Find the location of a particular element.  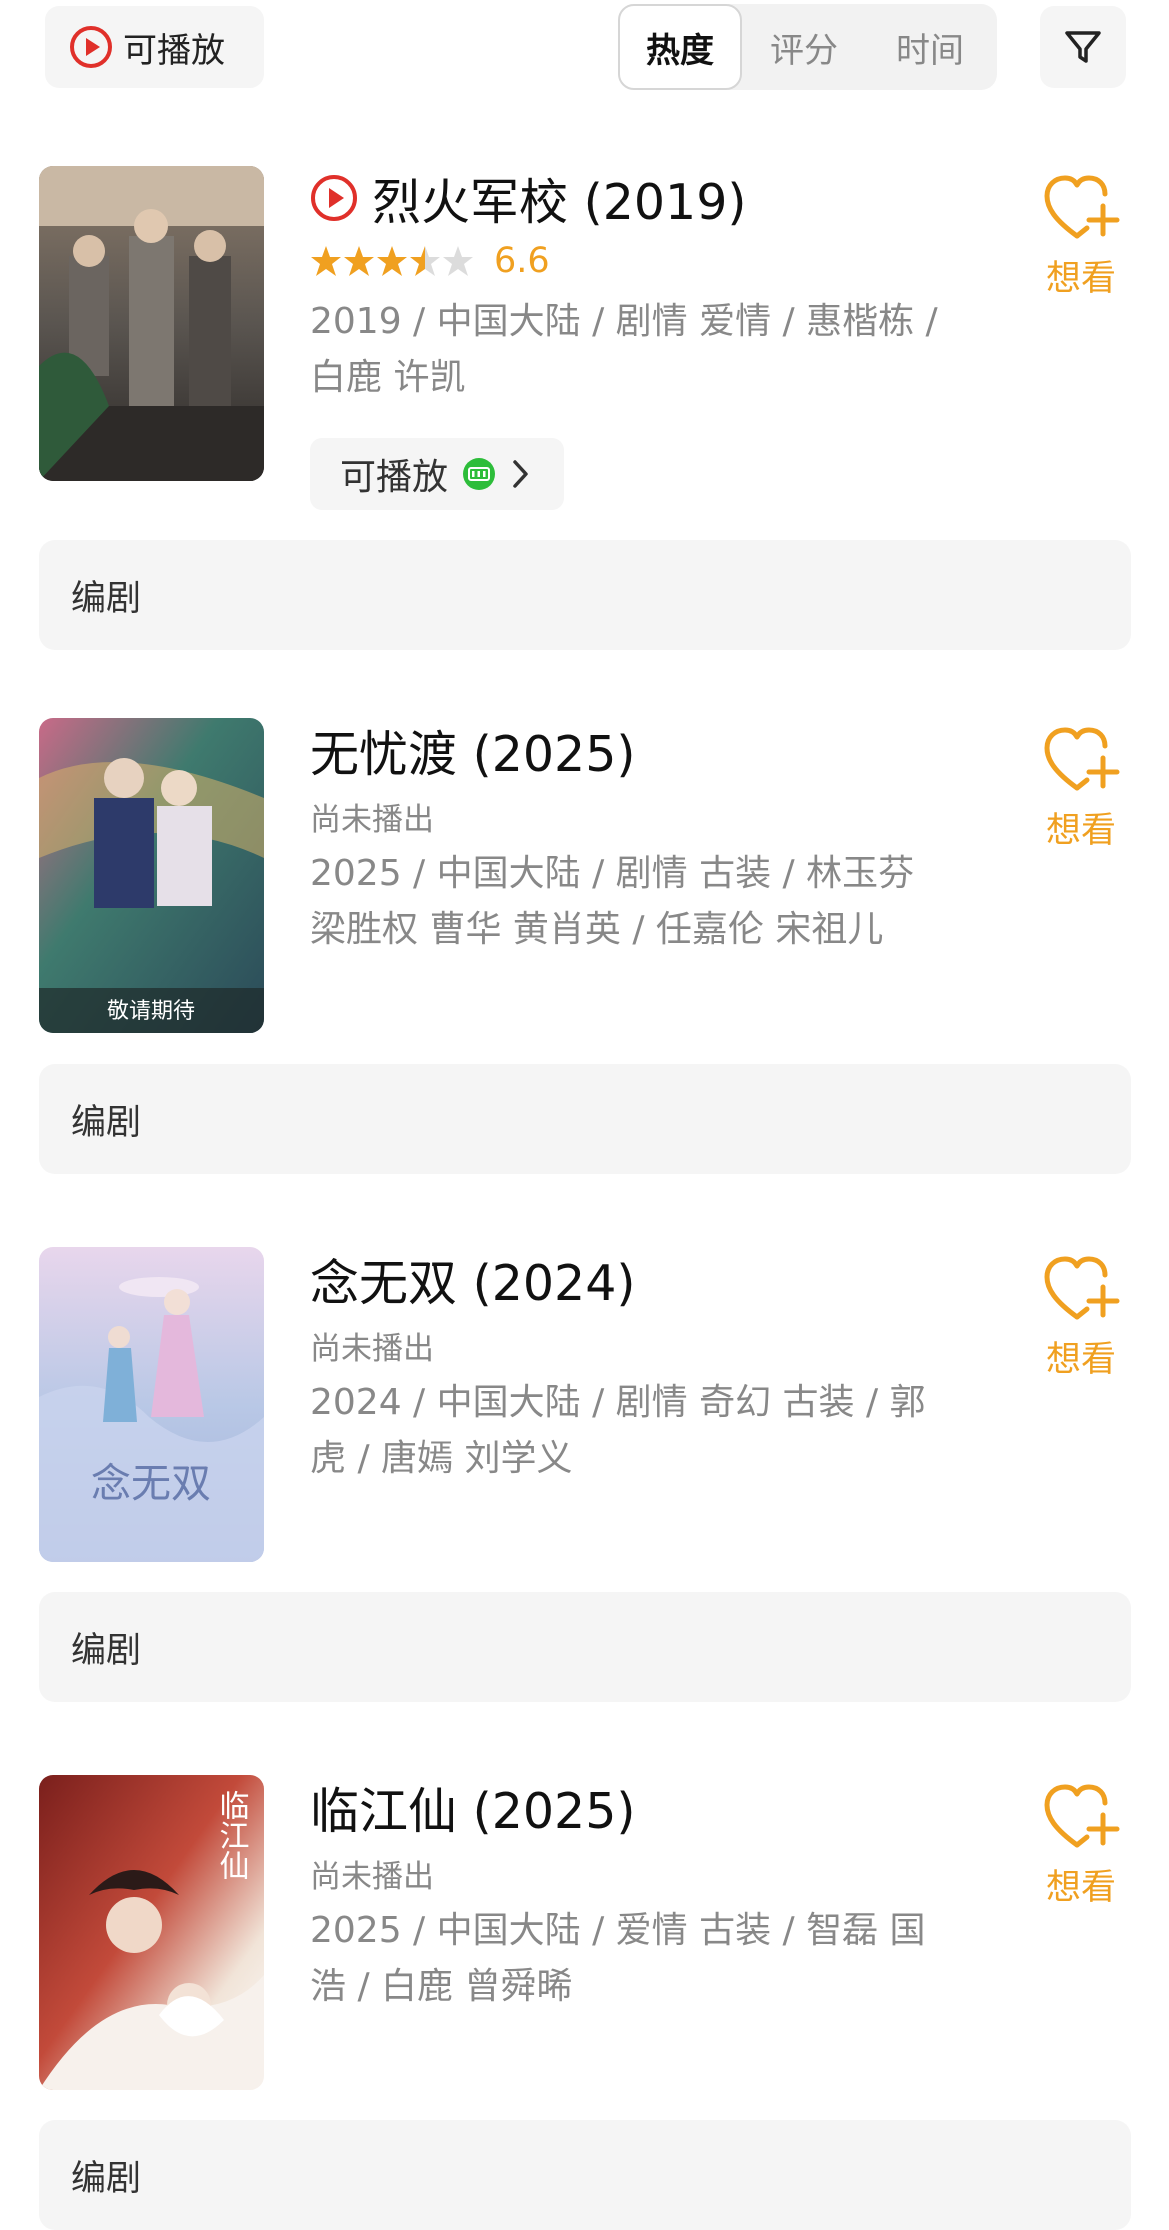

filter-button is located at coordinates (1083, 47).